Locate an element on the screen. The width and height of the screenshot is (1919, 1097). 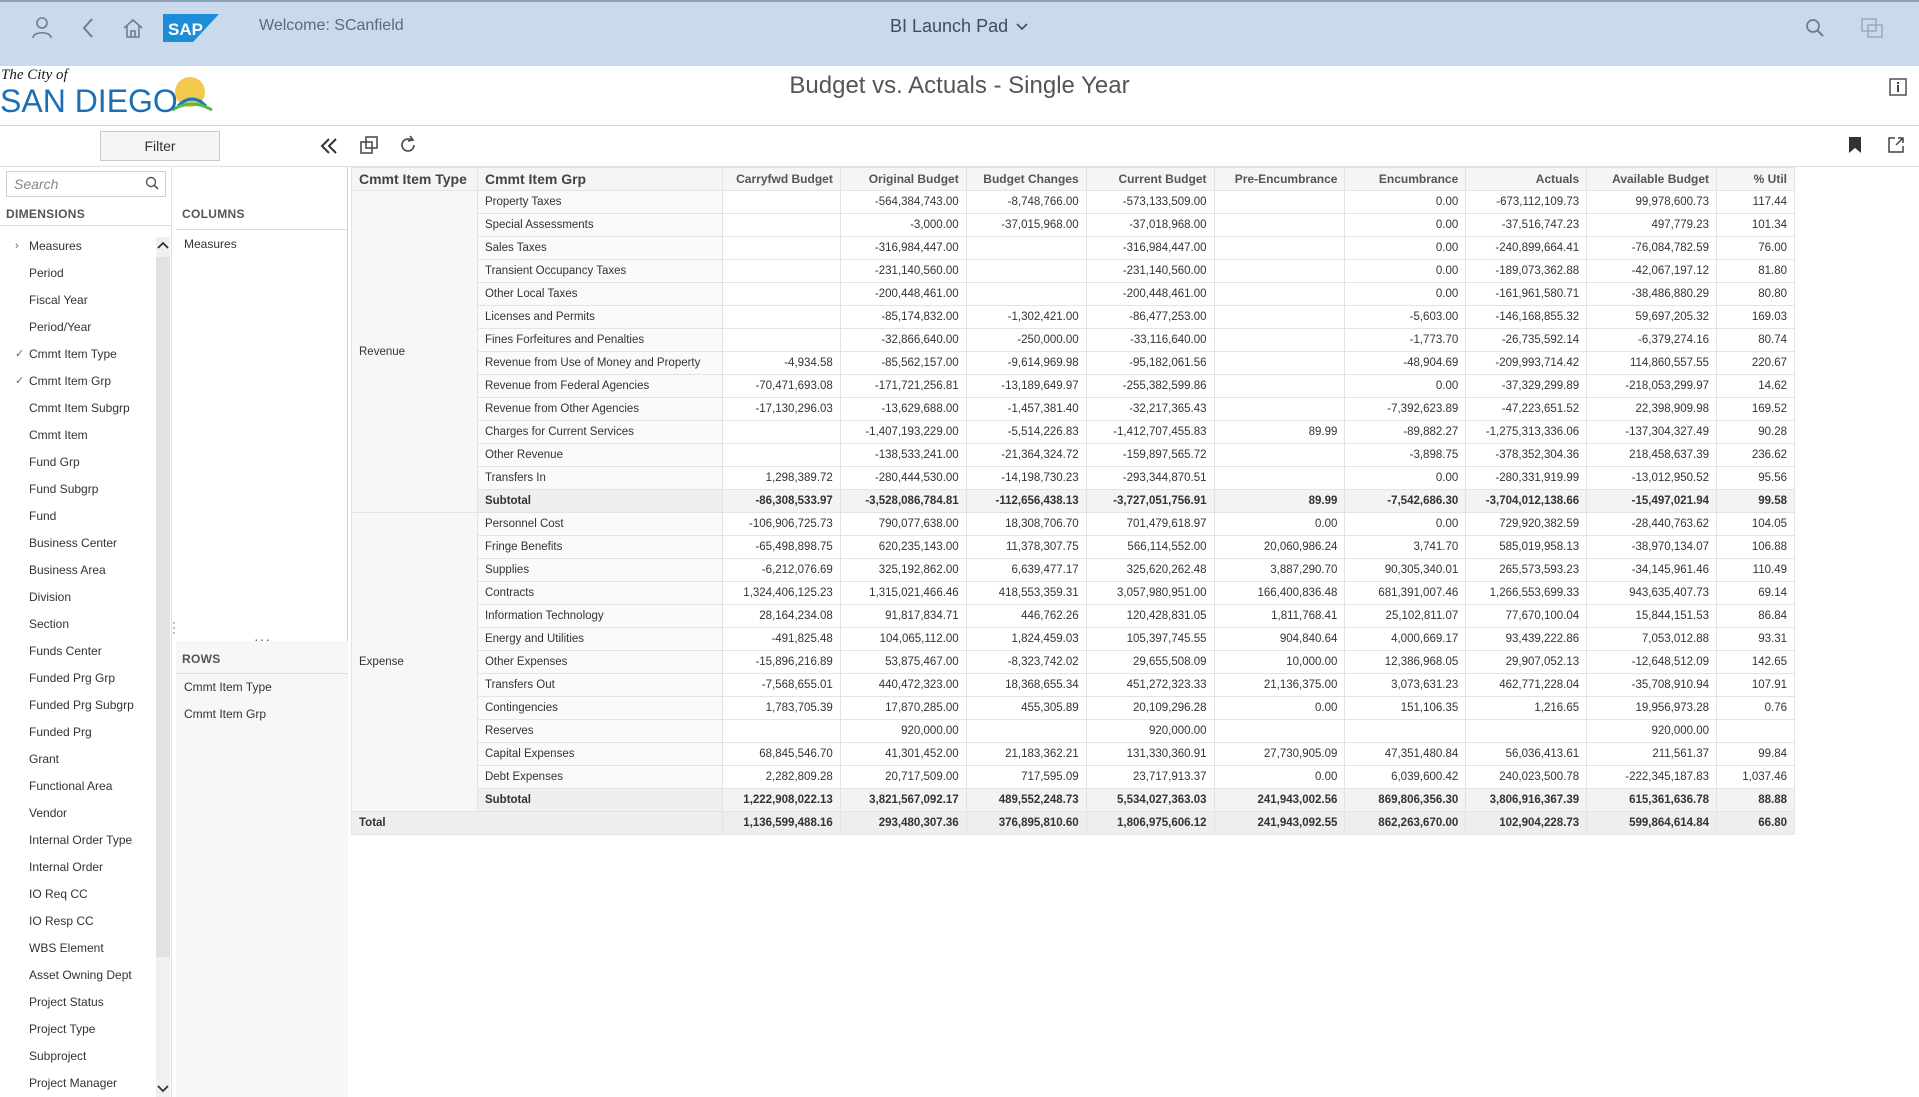
back-icon is located at coordinates (88, 28).